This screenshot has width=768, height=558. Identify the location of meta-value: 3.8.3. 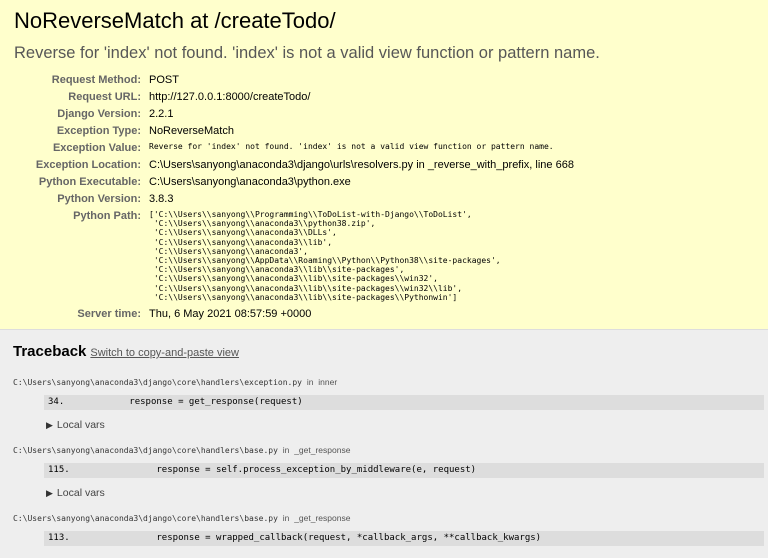
(361, 201).